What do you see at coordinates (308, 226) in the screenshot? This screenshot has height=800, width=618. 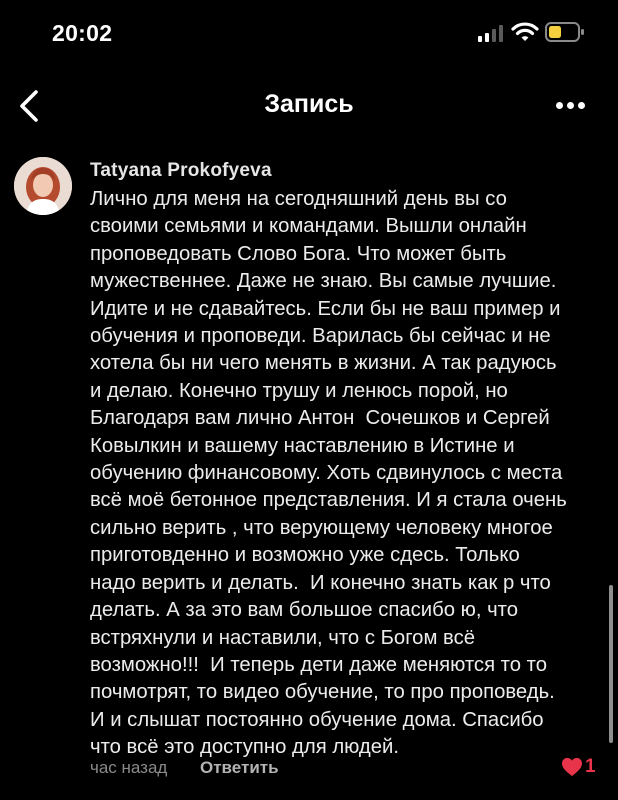 I see `comment-text-line: своими семьями и командами. Вышли онлайн` at bounding box center [308, 226].